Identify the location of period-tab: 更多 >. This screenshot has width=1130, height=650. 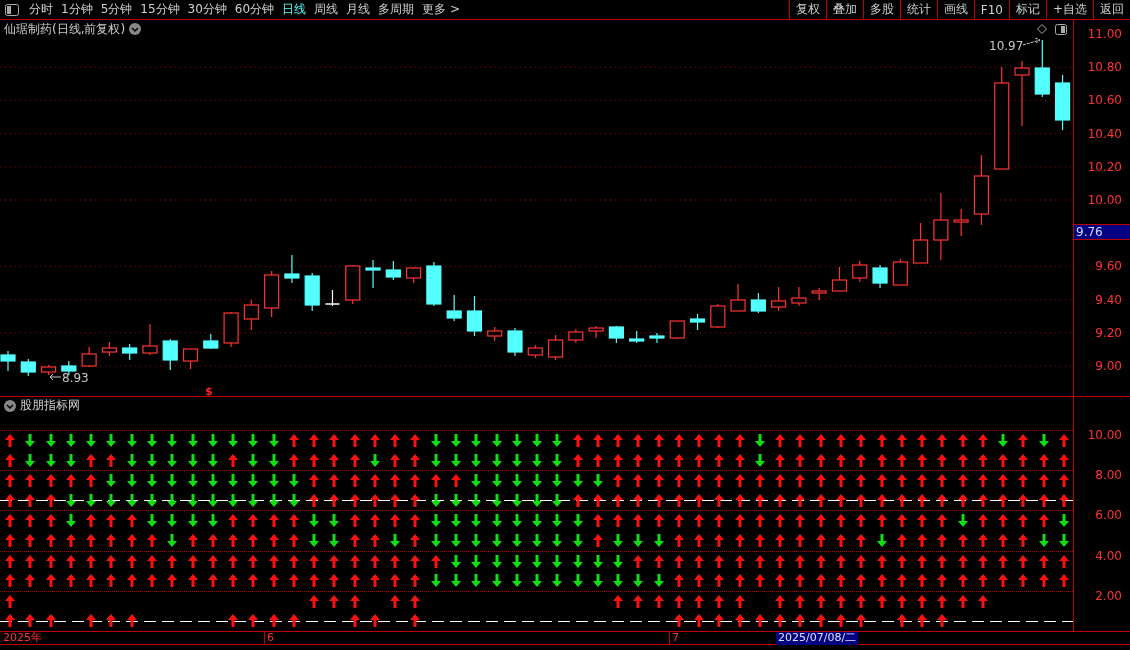
(441, 9).